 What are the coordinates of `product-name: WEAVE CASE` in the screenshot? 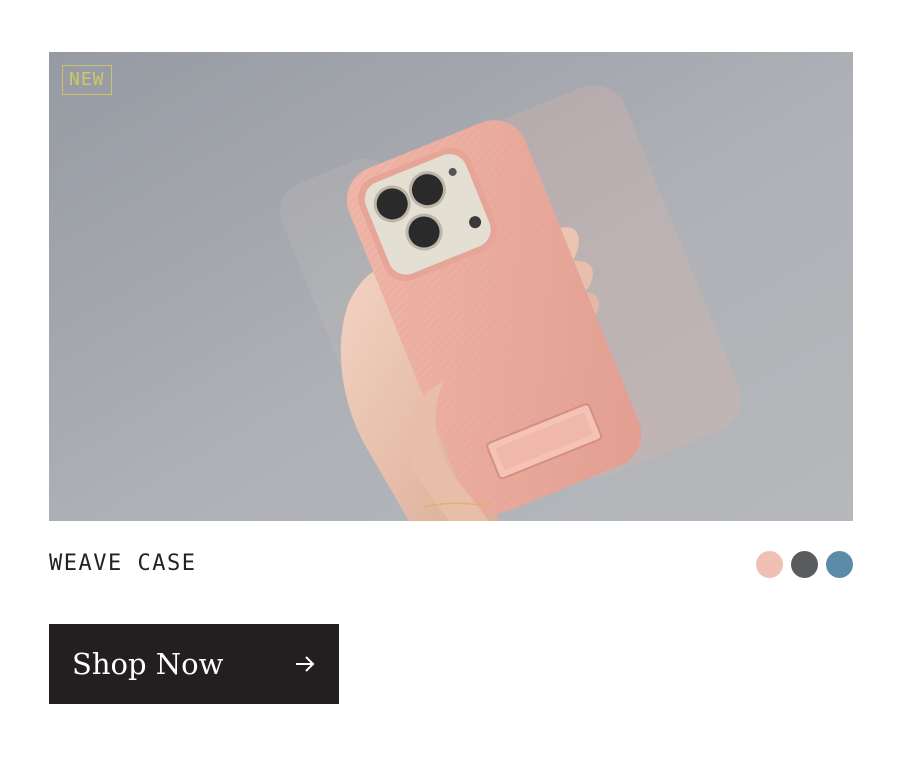 It's located at (123, 563).